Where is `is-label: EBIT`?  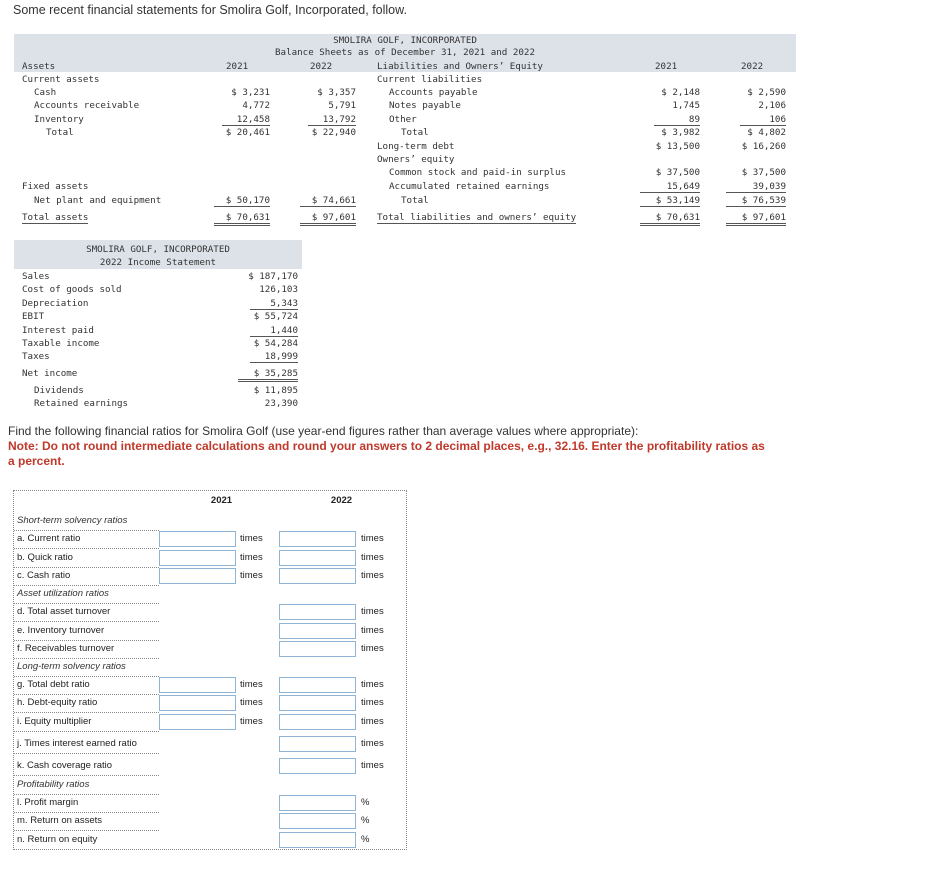
is-label: EBIT is located at coordinates (33, 316).